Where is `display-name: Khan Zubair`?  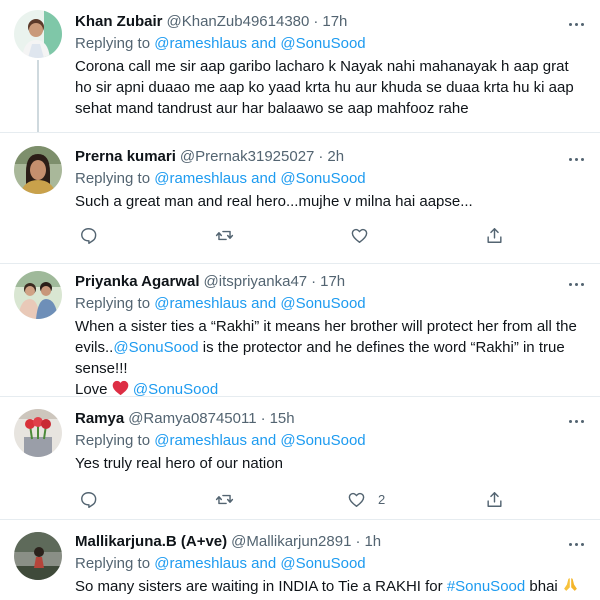 display-name: Khan Zubair is located at coordinates (119, 22).